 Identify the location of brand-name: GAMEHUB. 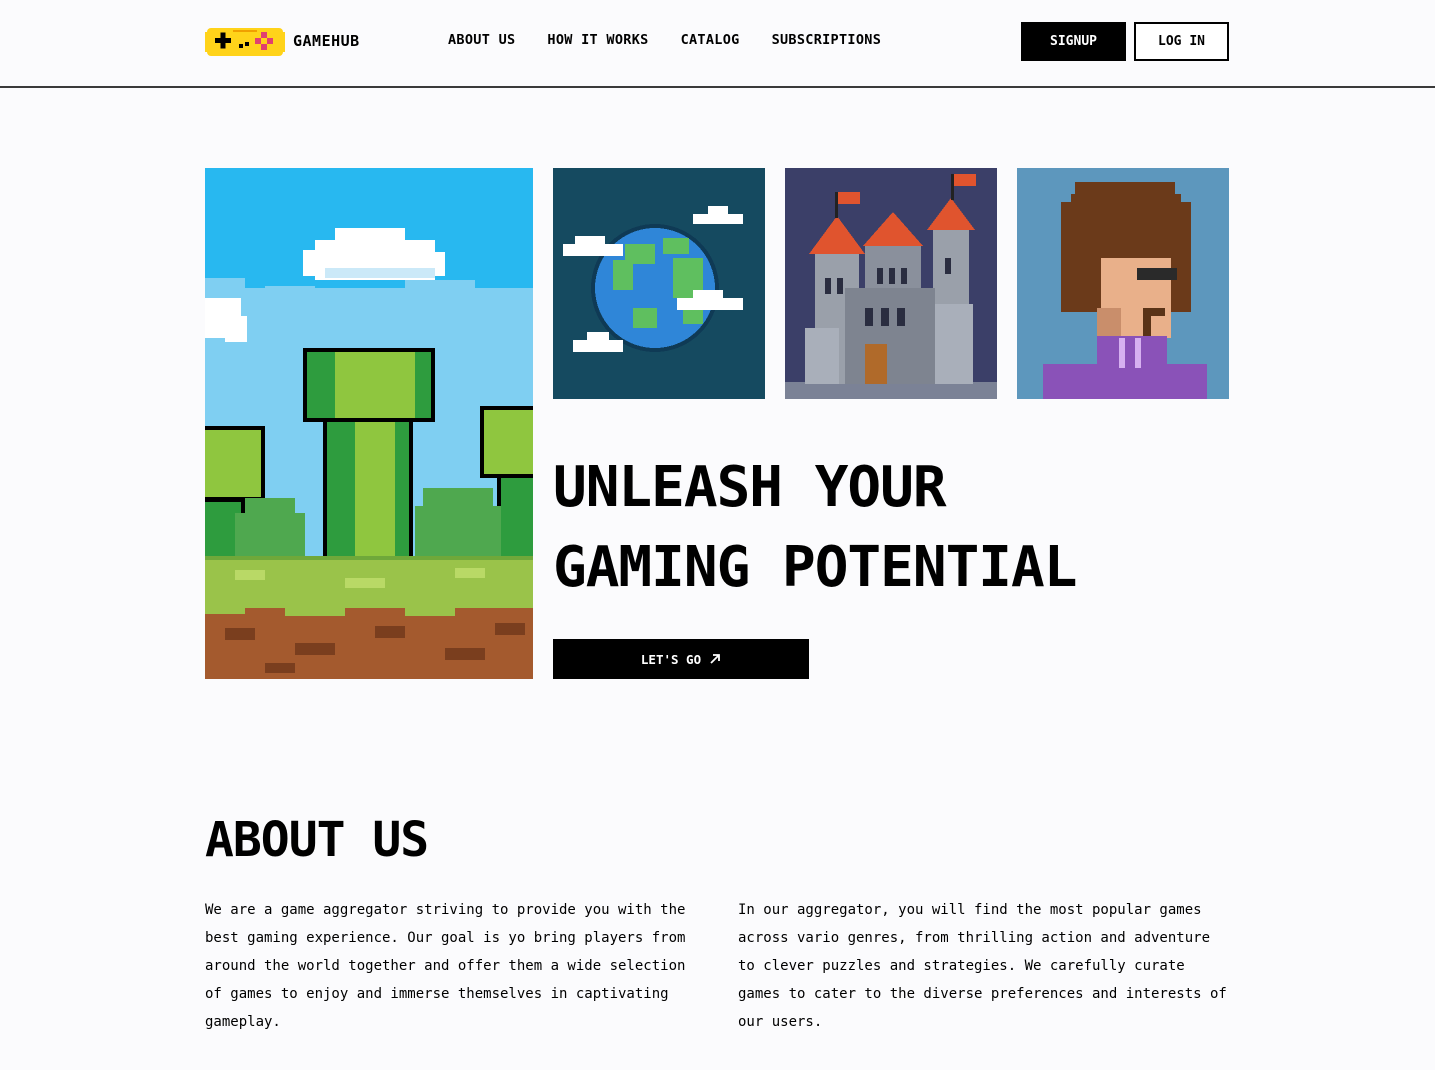
(326, 41).